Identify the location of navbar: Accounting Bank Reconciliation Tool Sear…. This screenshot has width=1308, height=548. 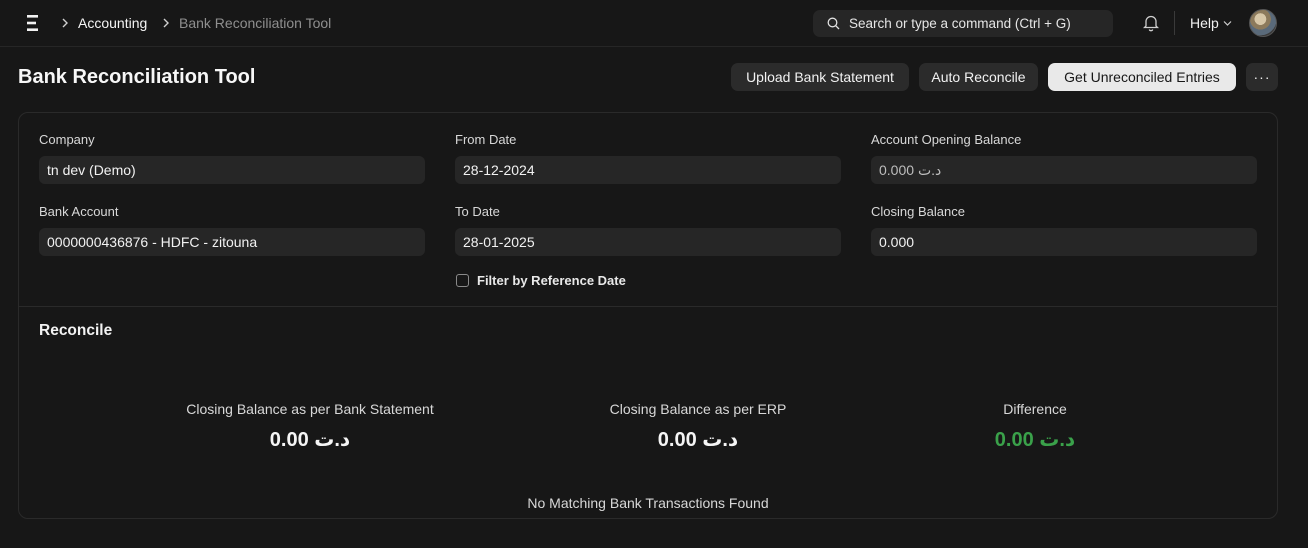
(654, 23).